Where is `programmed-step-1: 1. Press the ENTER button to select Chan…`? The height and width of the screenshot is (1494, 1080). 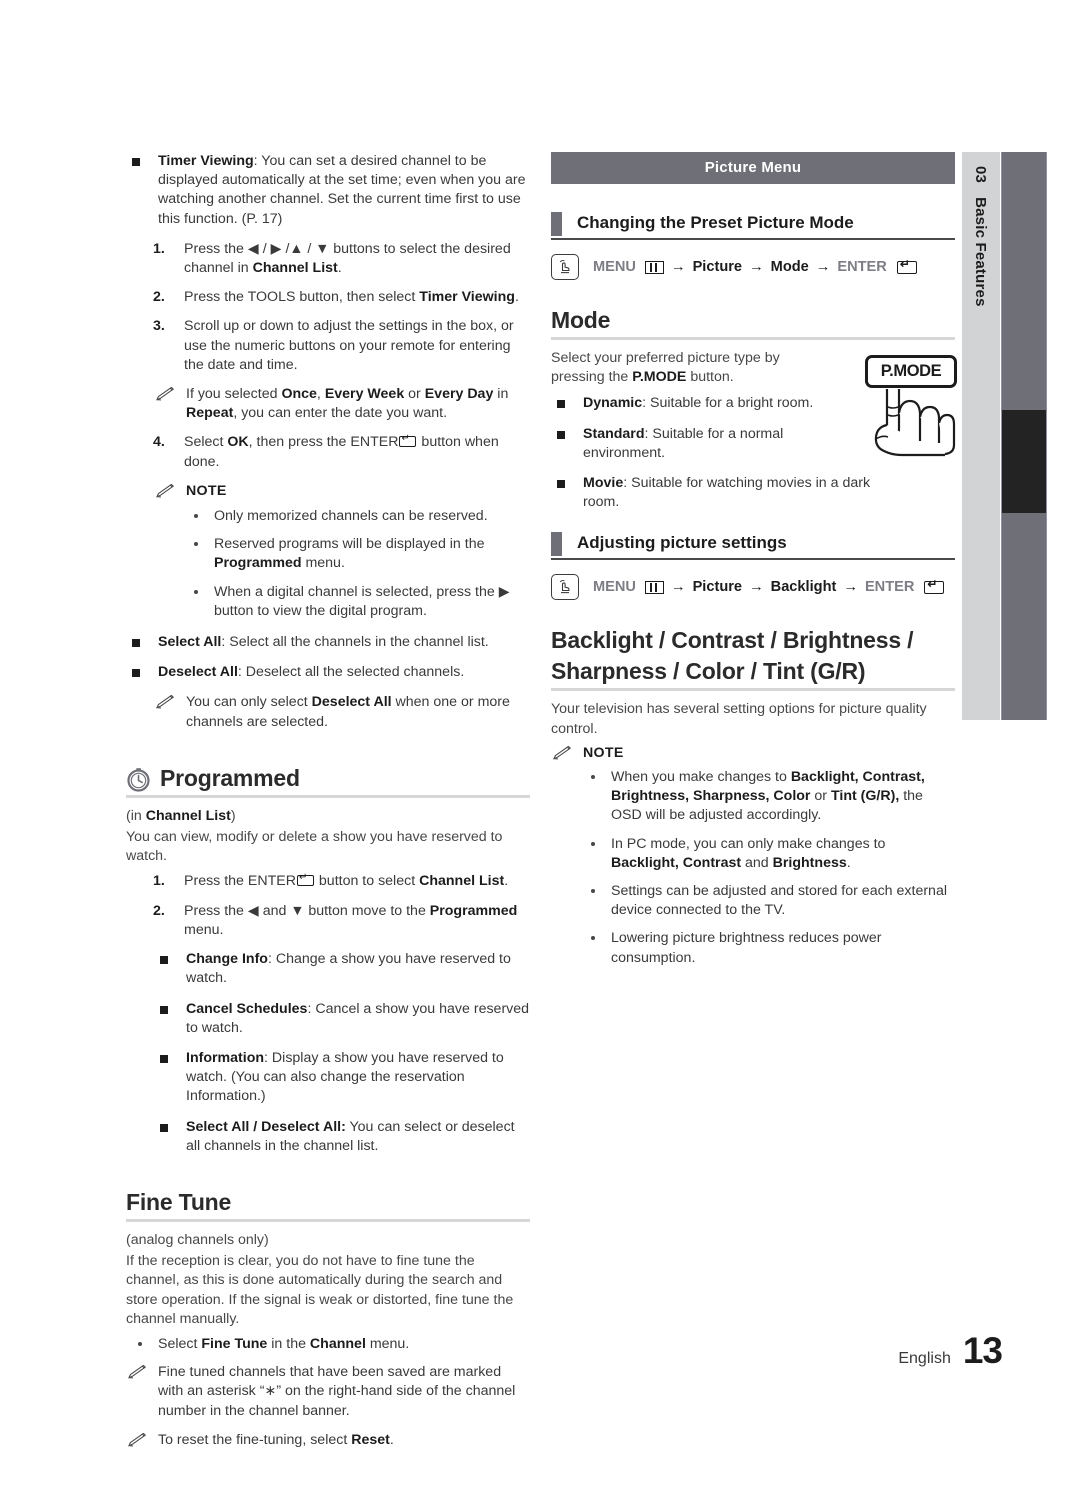 programmed-step-1: 1. Press the ENTER button to select Chan… is located at coordinates (328, 881).